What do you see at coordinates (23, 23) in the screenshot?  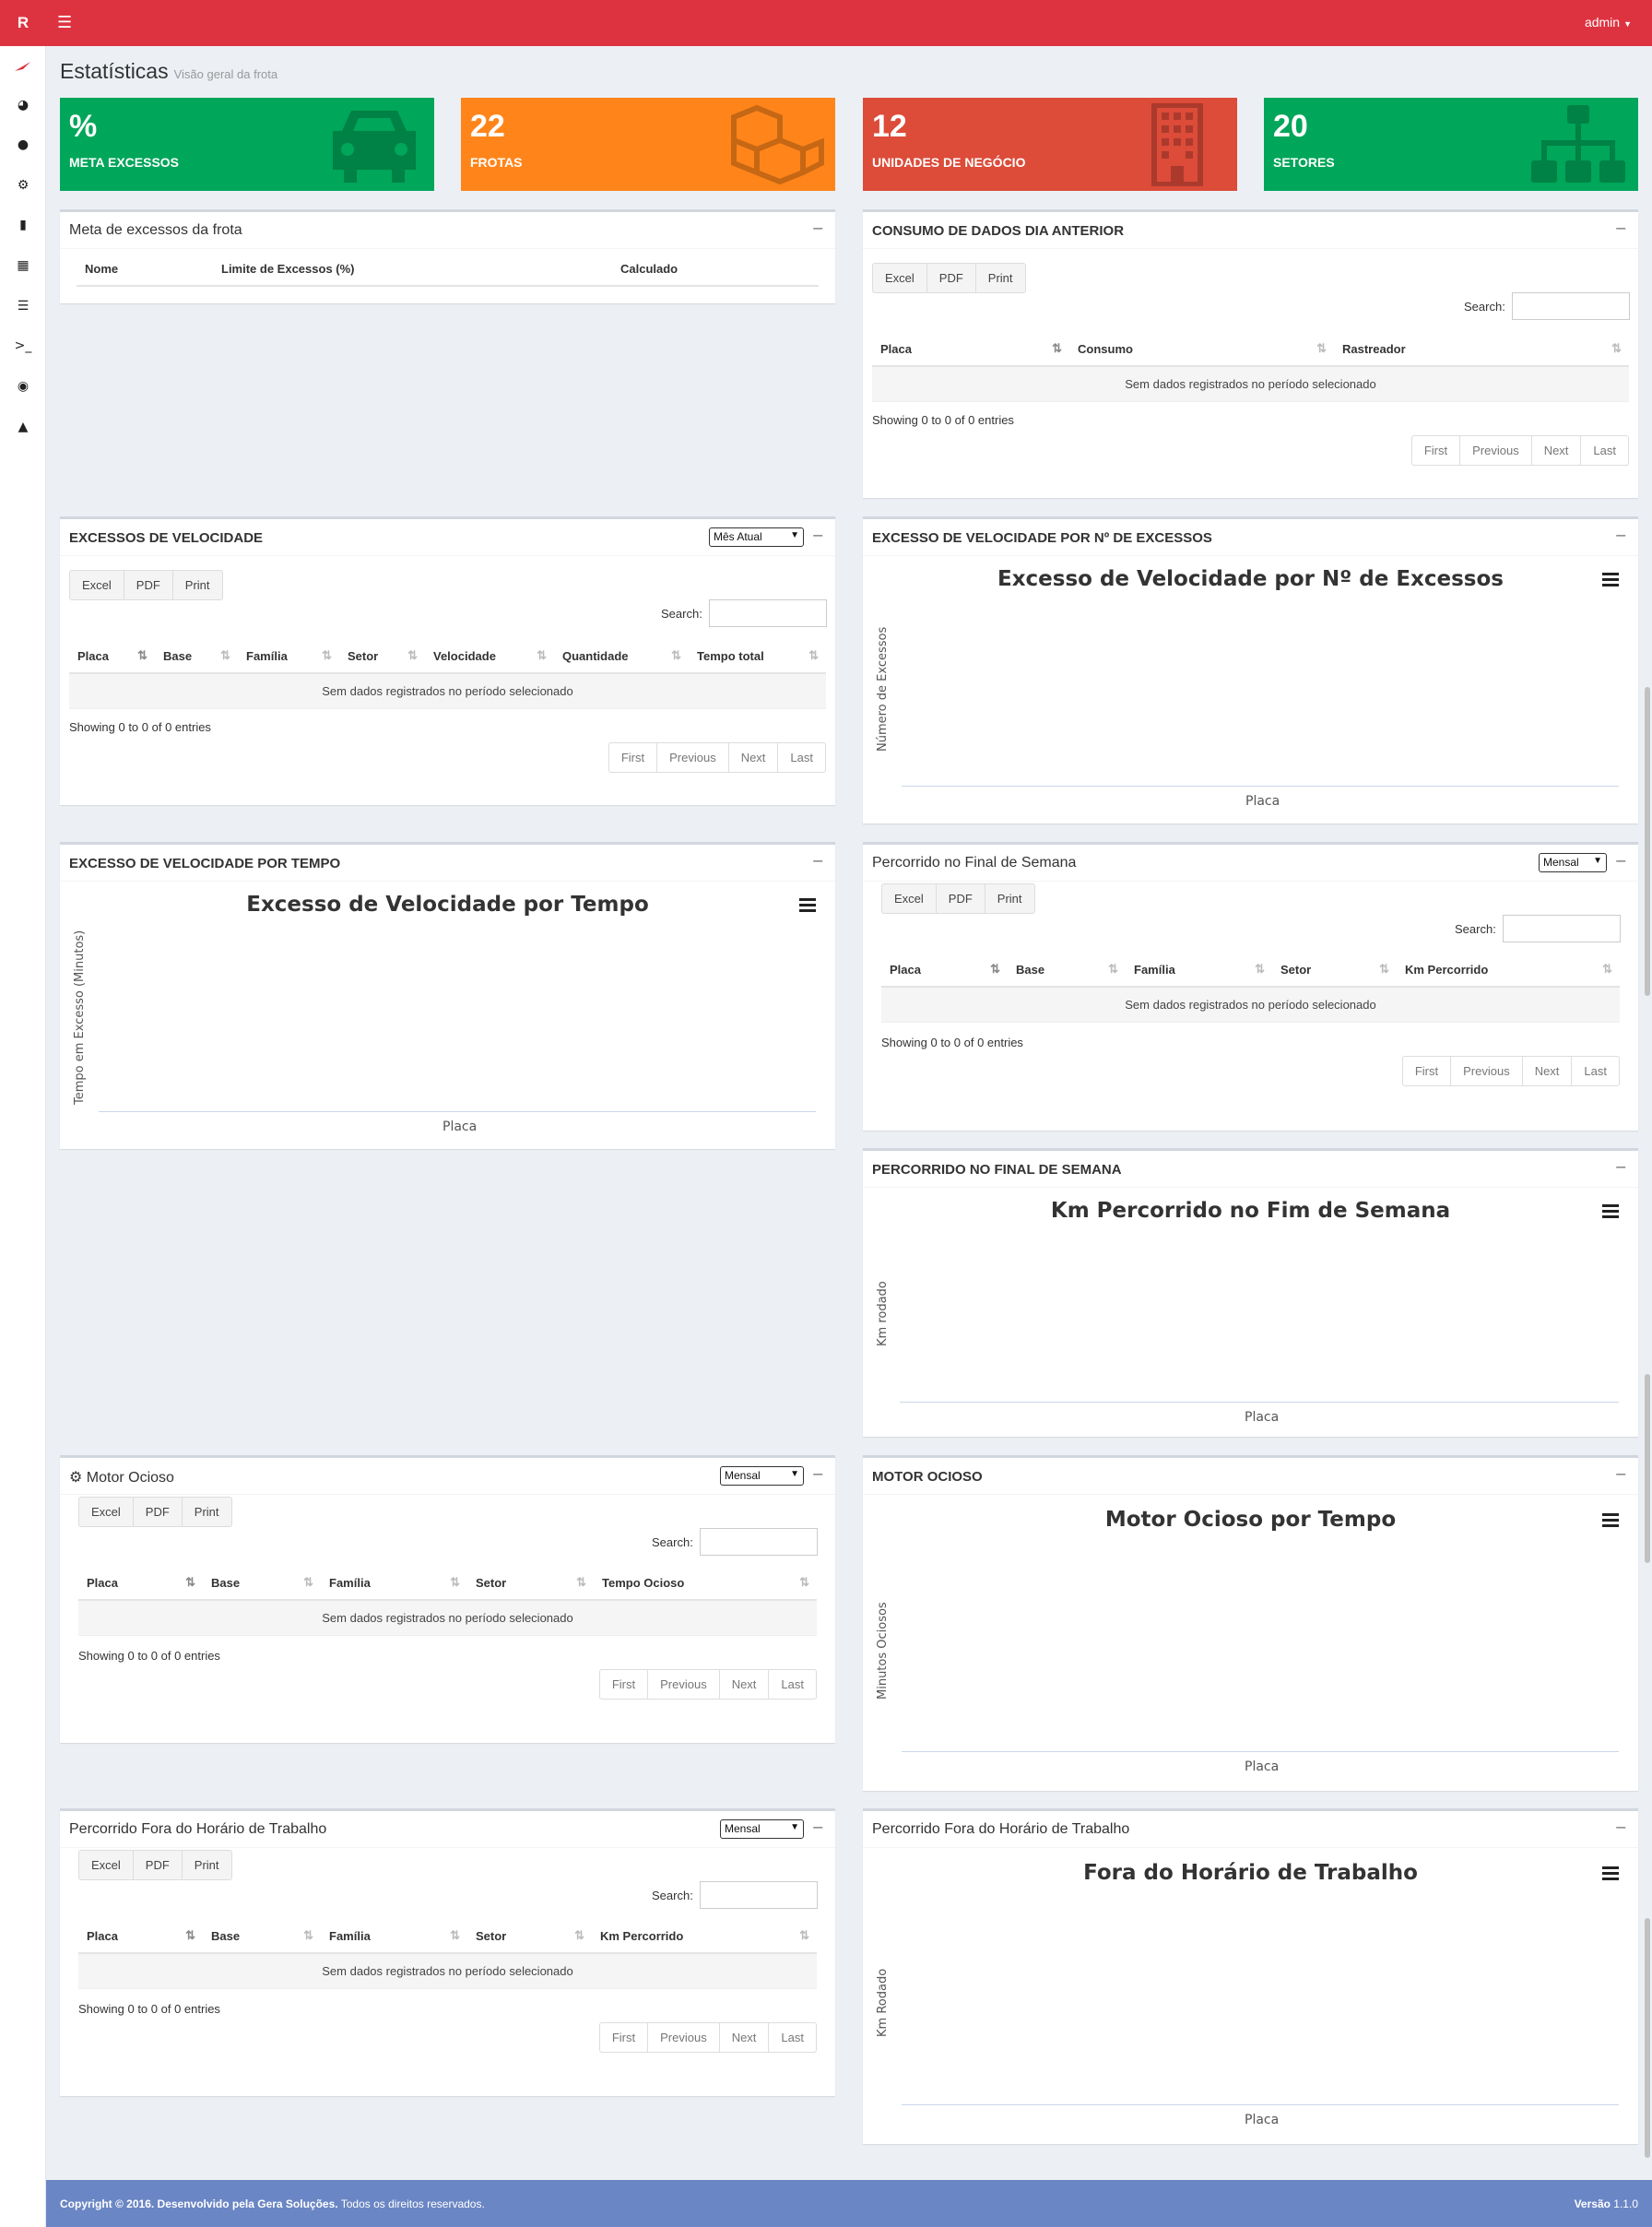 I see `app-logo: R` at bounding box center [23, 23].